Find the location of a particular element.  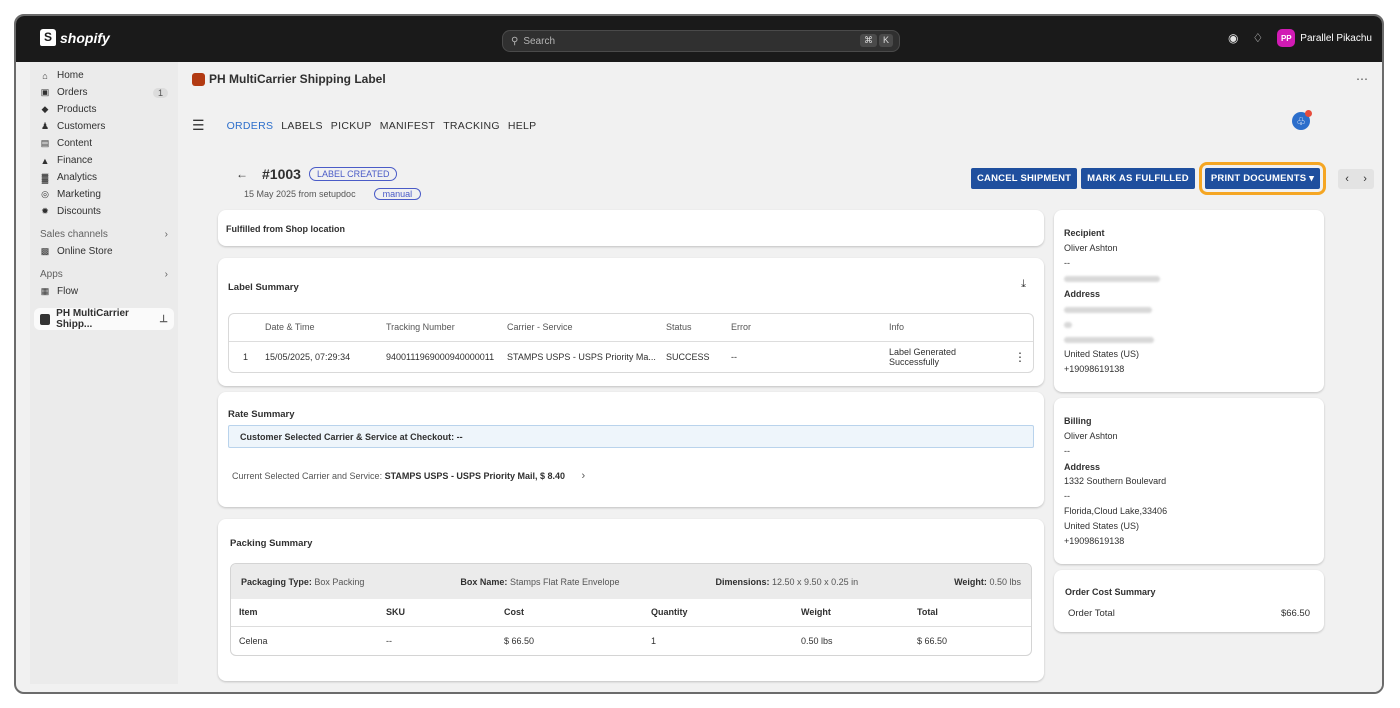

hamburger-icon: ☰ is located at coordinates (198, 125).